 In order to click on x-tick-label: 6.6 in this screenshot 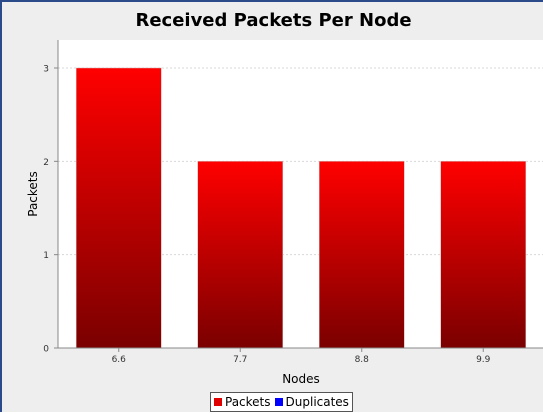, I will do `click(119, 360)`.